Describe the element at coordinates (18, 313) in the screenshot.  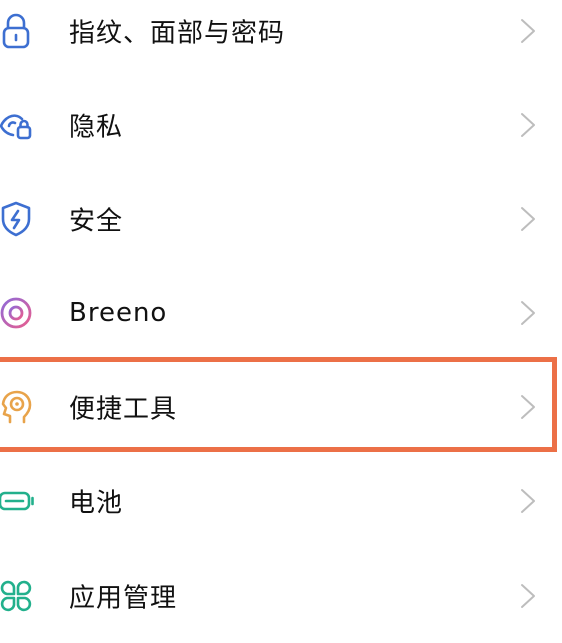
I see `breeno-ring-icon` at that location.